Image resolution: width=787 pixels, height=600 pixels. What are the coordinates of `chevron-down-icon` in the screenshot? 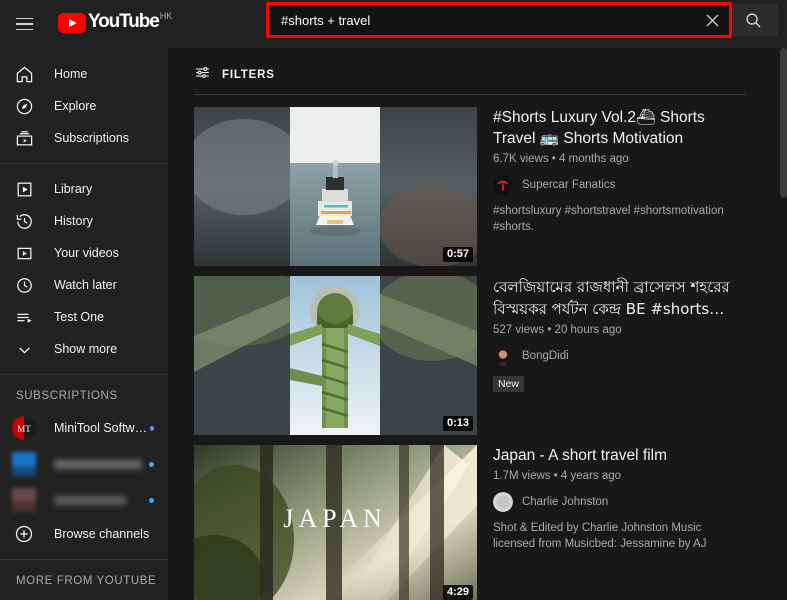 It's located at (24, 349).